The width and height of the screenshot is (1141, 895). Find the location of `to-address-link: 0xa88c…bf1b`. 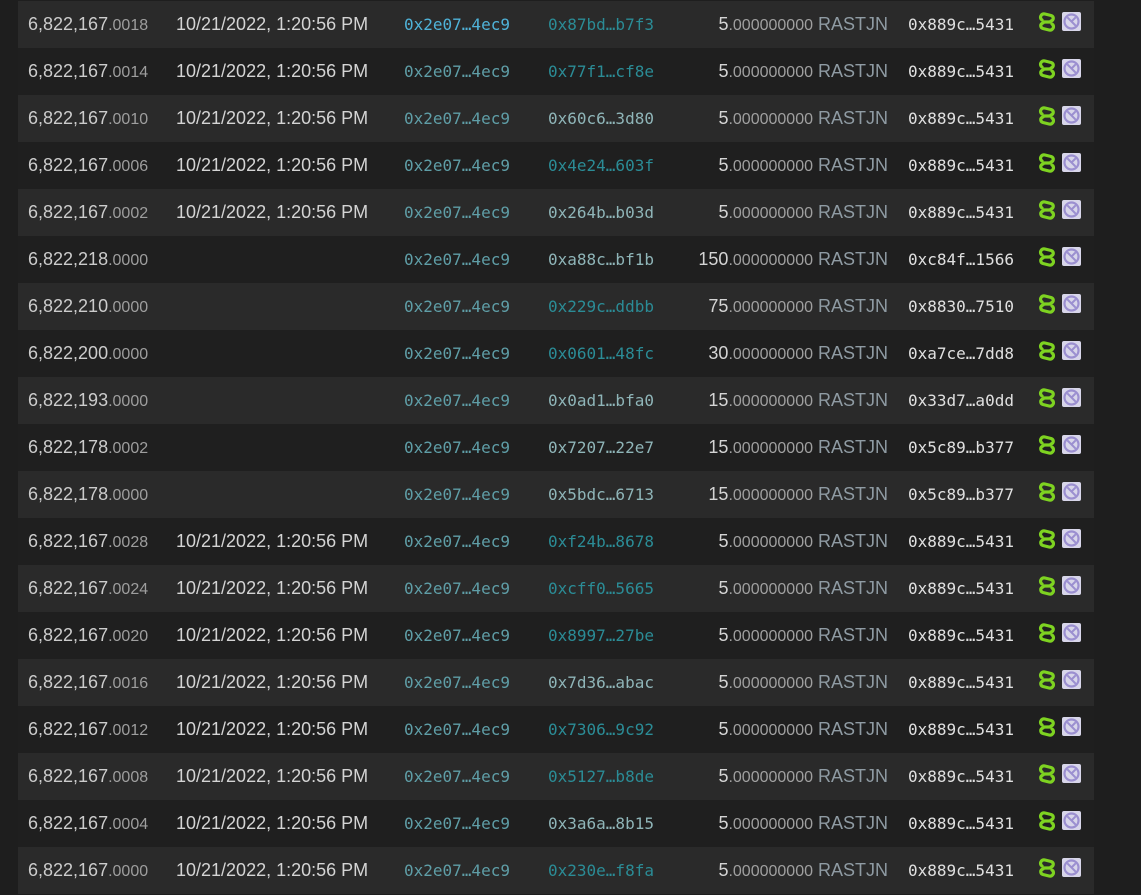

to-address-link: 0xa88c…bf1b is located at coordinates (601, 259).